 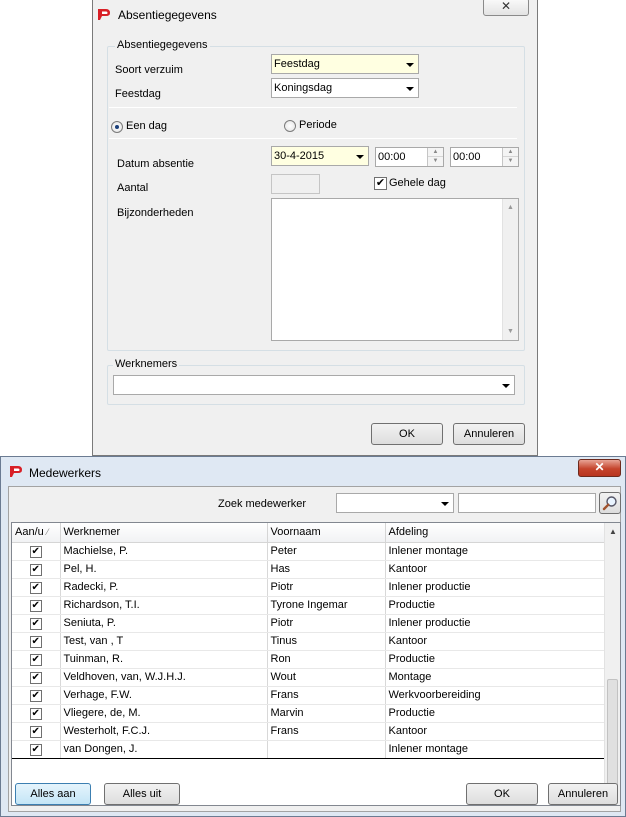 What do you see at coordinates (309, 659) in the screenshot?
I see `table-row: ✔ Tuinman, R. Ron Productie` at bounding box center [309, 659].